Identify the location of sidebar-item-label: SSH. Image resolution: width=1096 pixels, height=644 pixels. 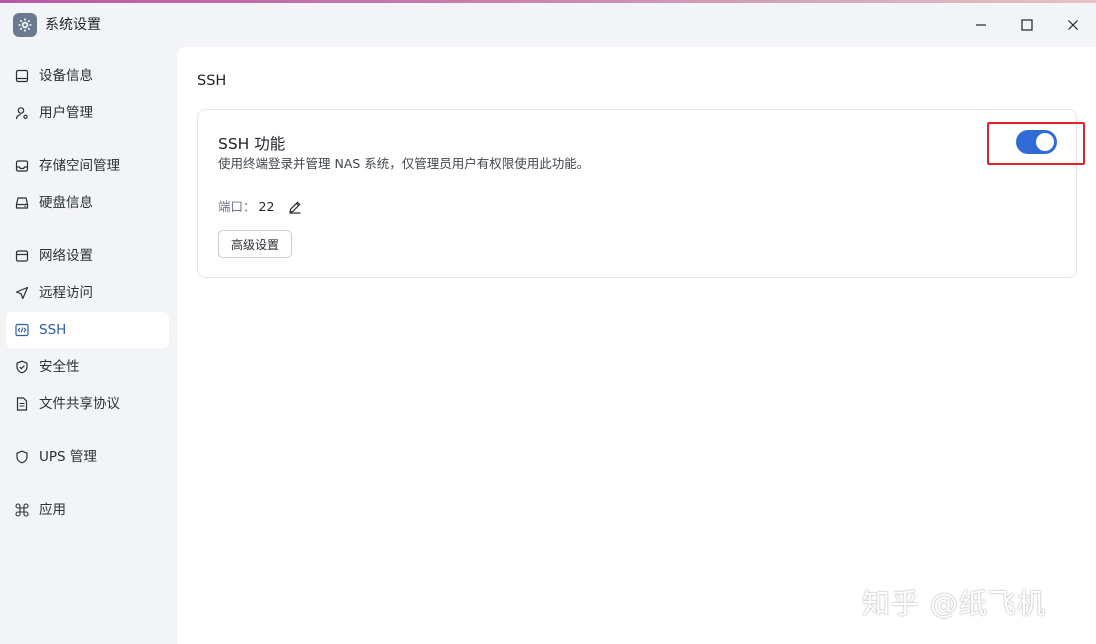
(53, 330).